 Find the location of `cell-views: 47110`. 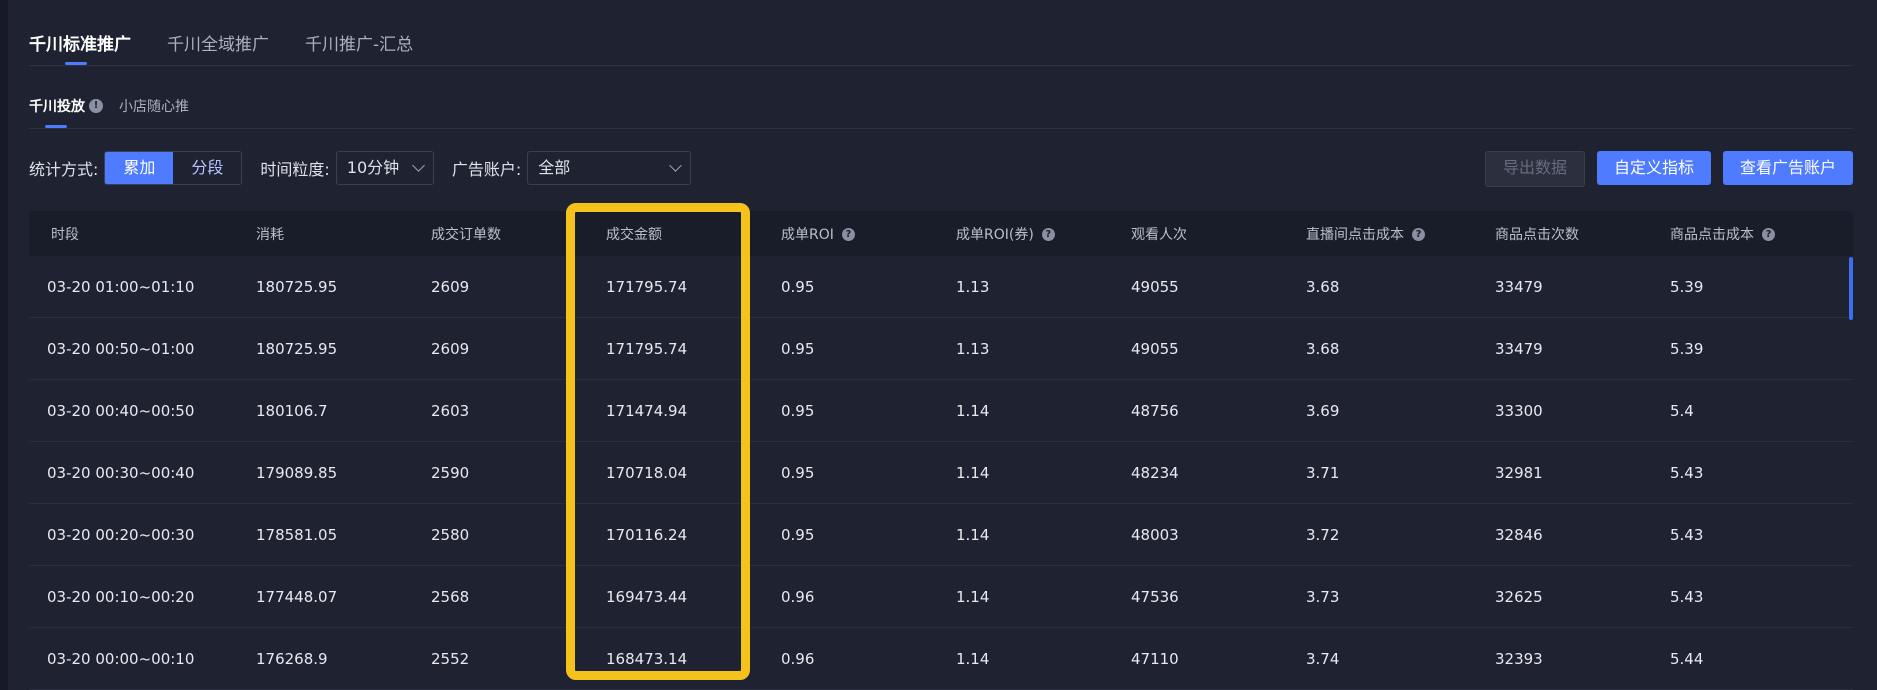

cell-views: 47110 is located at coordinates (1155, 658).